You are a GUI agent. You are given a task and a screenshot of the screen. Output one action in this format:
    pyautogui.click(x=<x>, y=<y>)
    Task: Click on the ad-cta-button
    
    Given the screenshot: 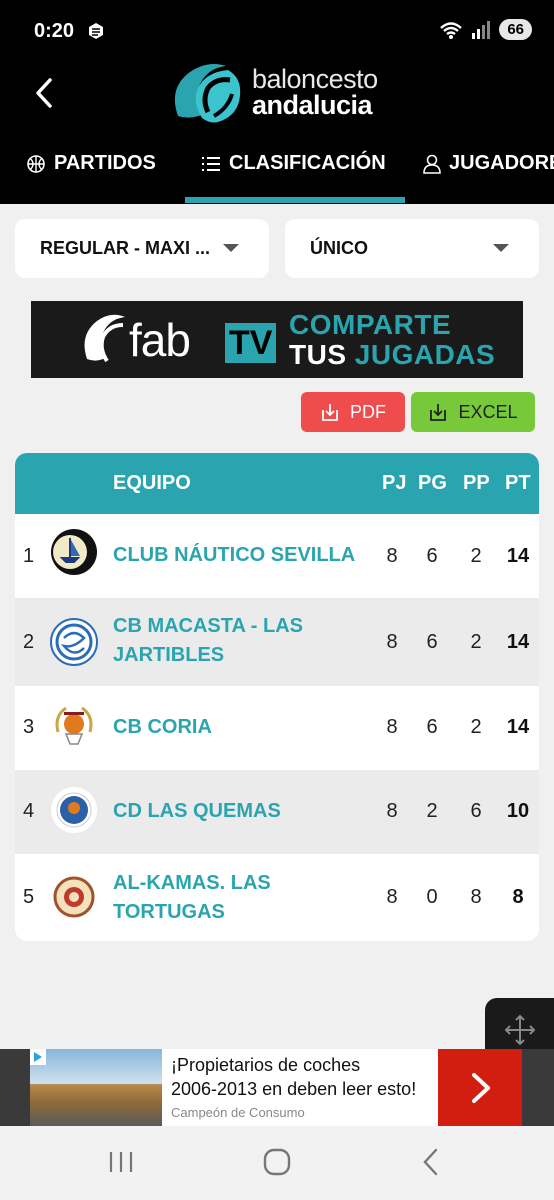 What is the action you would take?
    pyautogui.click(x=480, y=1087)
    